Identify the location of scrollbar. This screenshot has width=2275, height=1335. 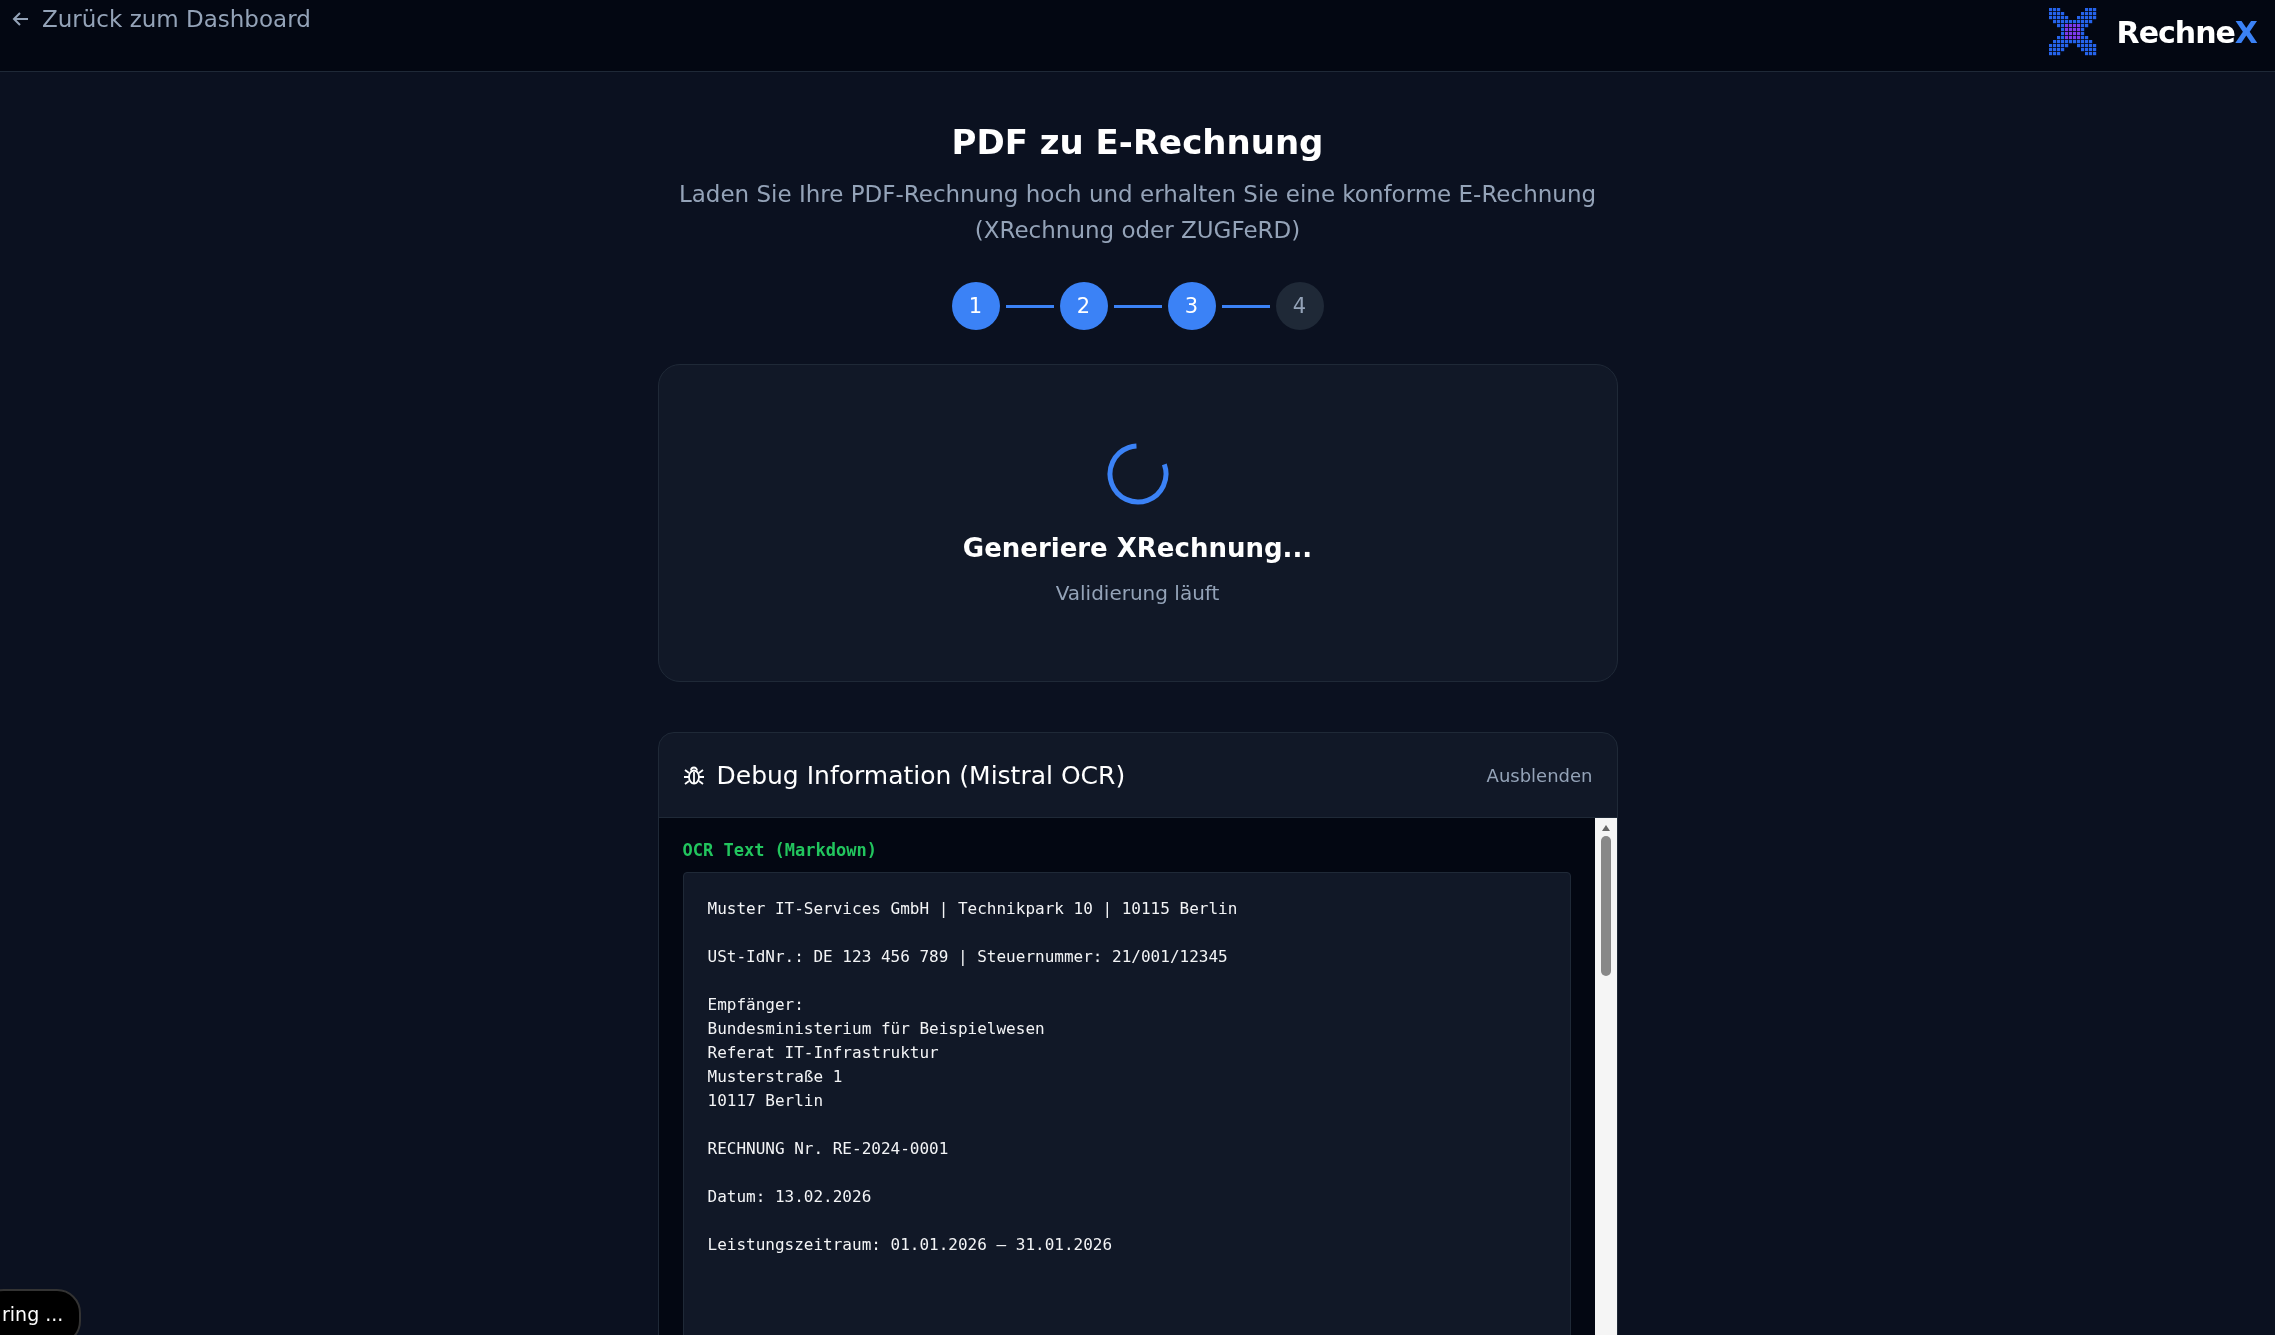
(1605, 1076).